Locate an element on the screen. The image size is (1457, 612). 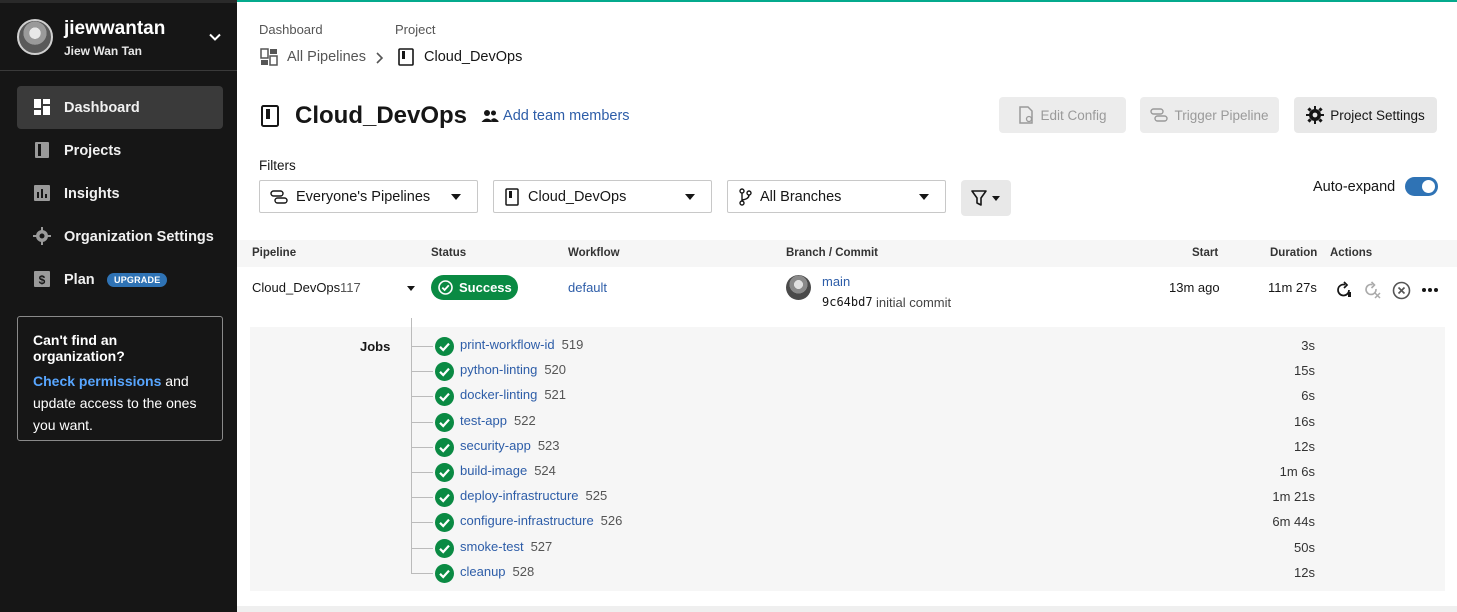
column-header-actions: Actions is located at coordinates (1351, 253).